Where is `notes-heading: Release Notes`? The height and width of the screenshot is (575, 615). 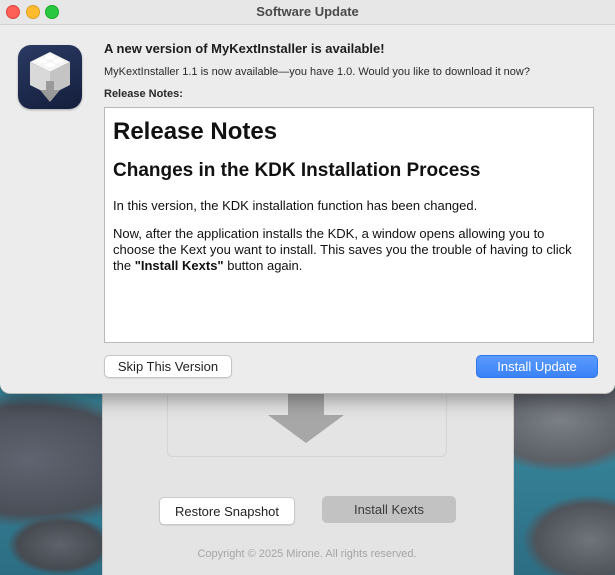
notes-heading: Release Notes is located at coordinates (195, 131).